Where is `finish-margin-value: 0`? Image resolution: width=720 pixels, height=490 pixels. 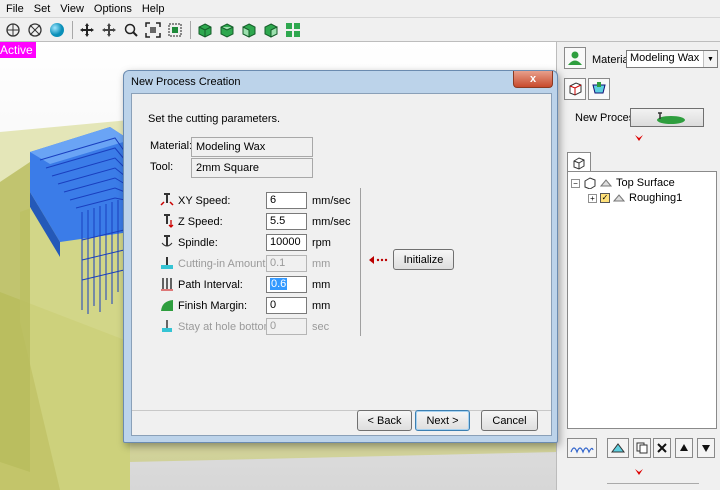
finish-margin-value: 0 is located at coordinates (273, 305).